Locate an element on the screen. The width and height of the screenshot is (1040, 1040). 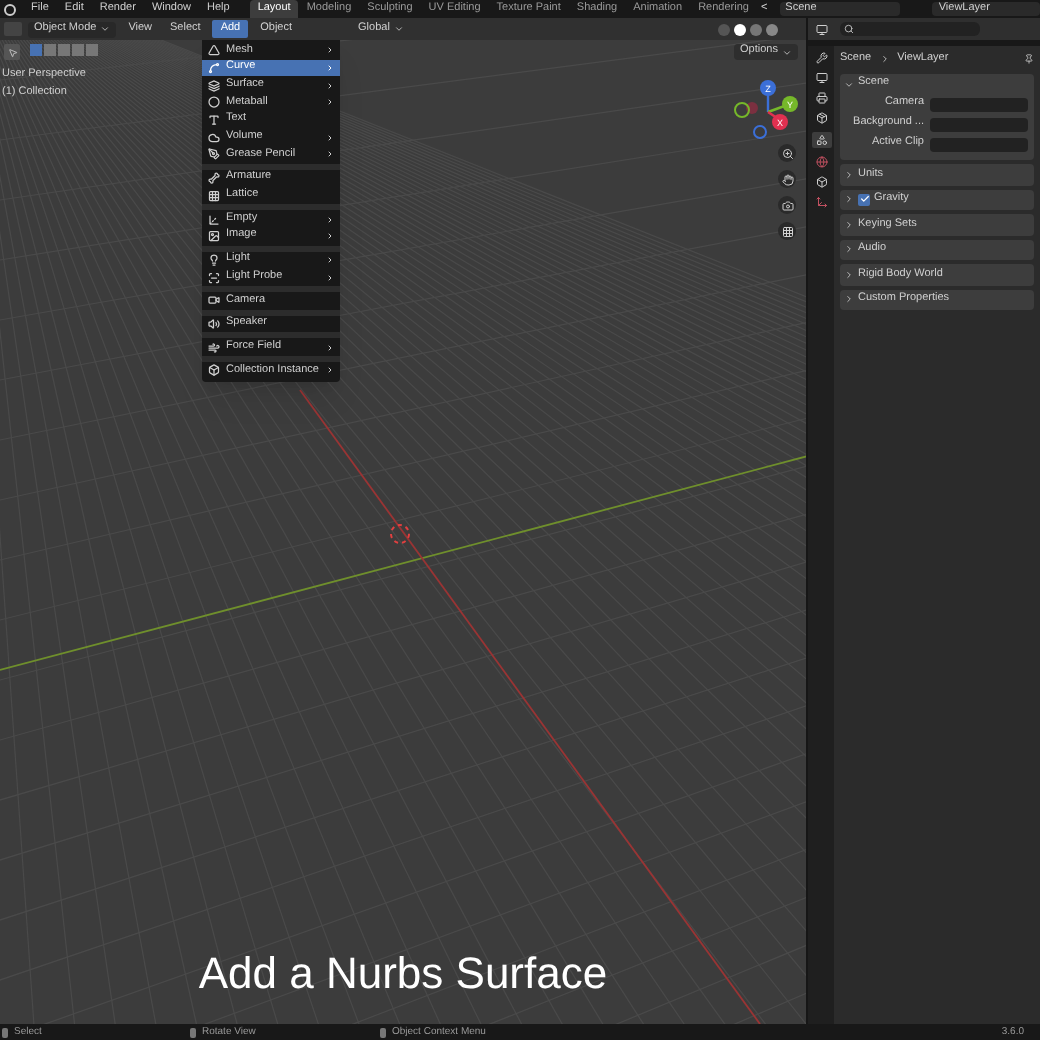
camera-icon is located at coordinates (787, 205).